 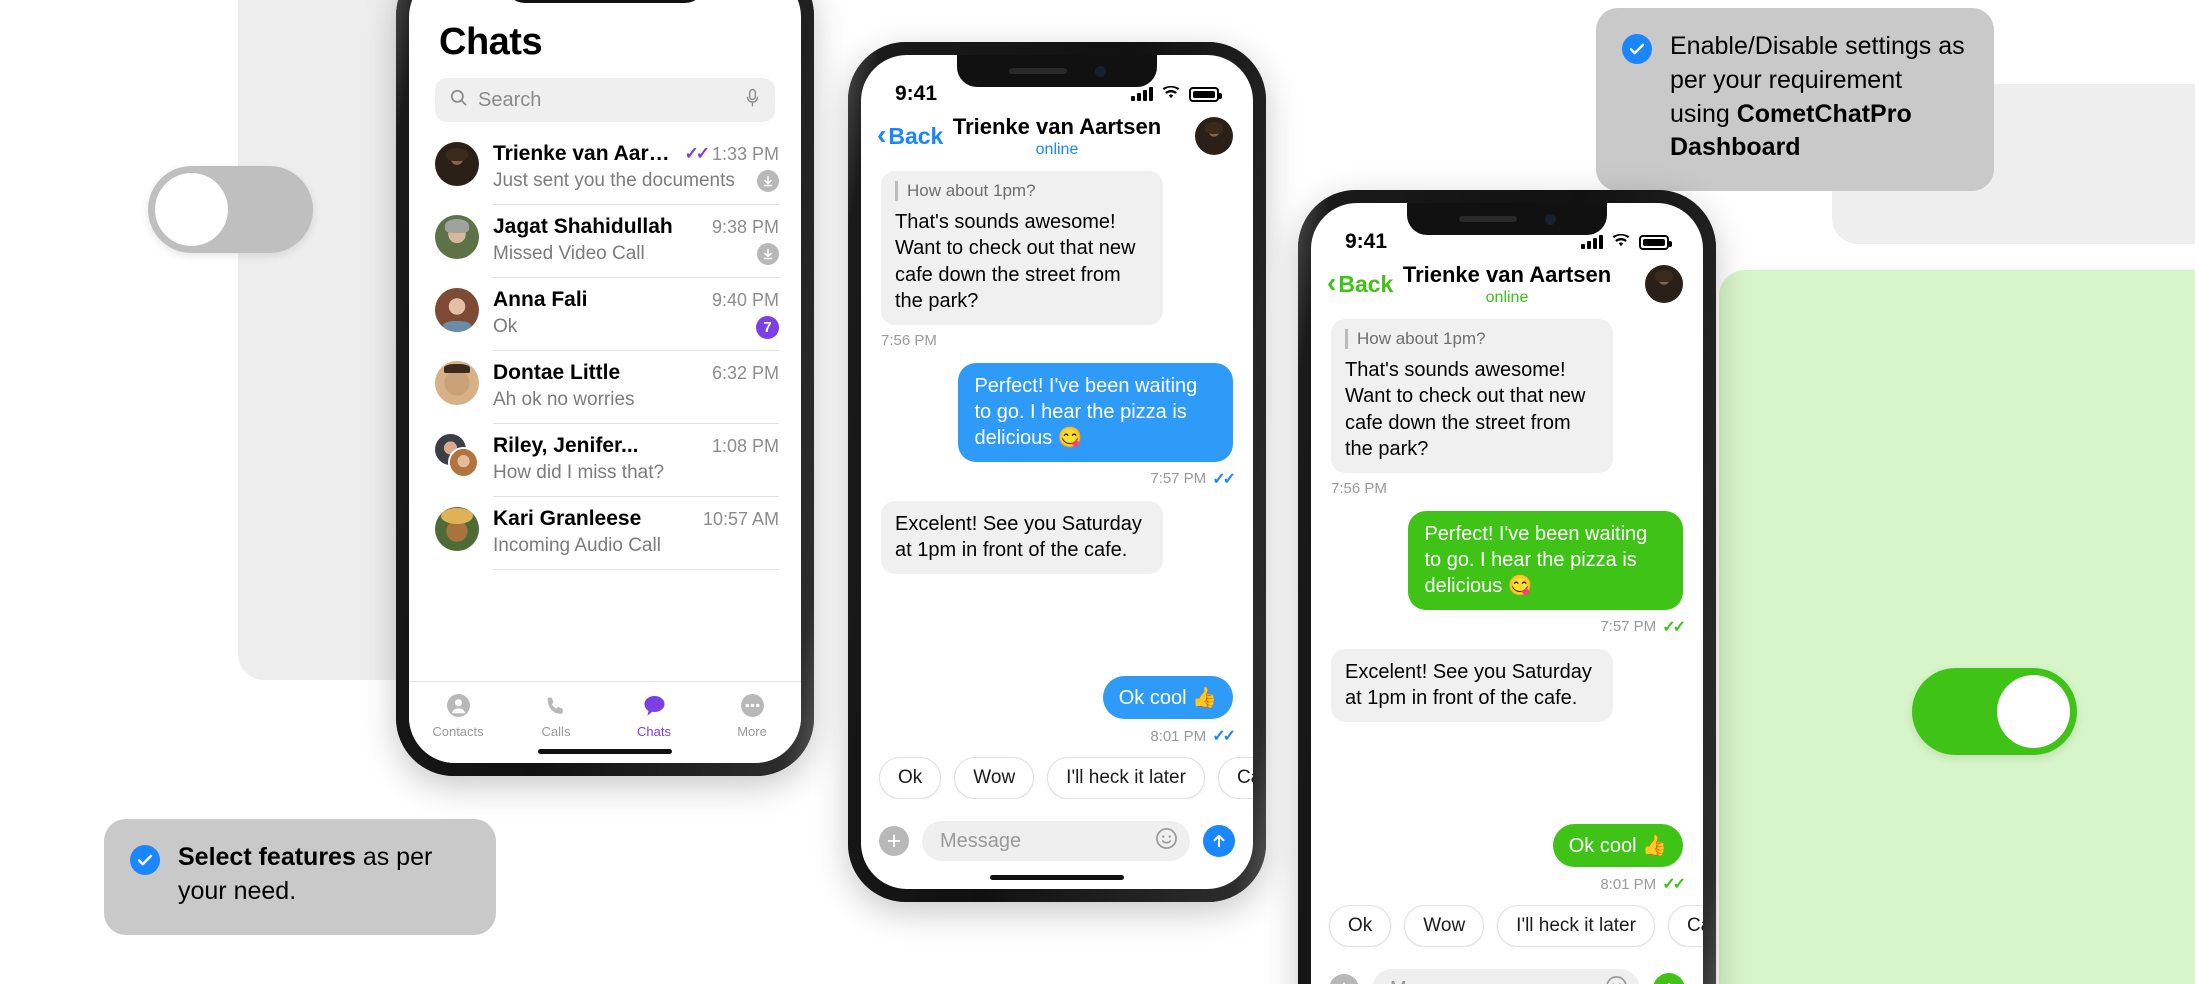 What do you see at coordinates (557, 372) in the screenshot?
I see `chat-name: Dontae Little` at bounding box center [557, 372].